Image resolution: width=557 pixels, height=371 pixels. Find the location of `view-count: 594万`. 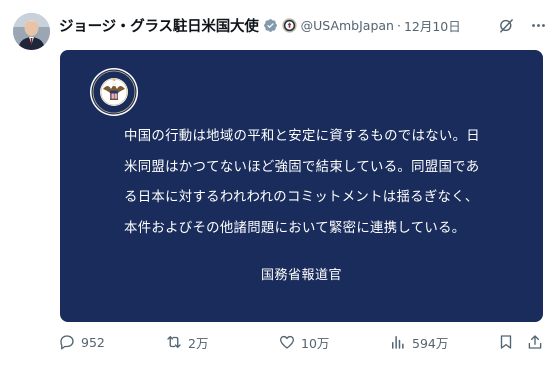

view-count: 594万 is located at coordinates (430, 343).